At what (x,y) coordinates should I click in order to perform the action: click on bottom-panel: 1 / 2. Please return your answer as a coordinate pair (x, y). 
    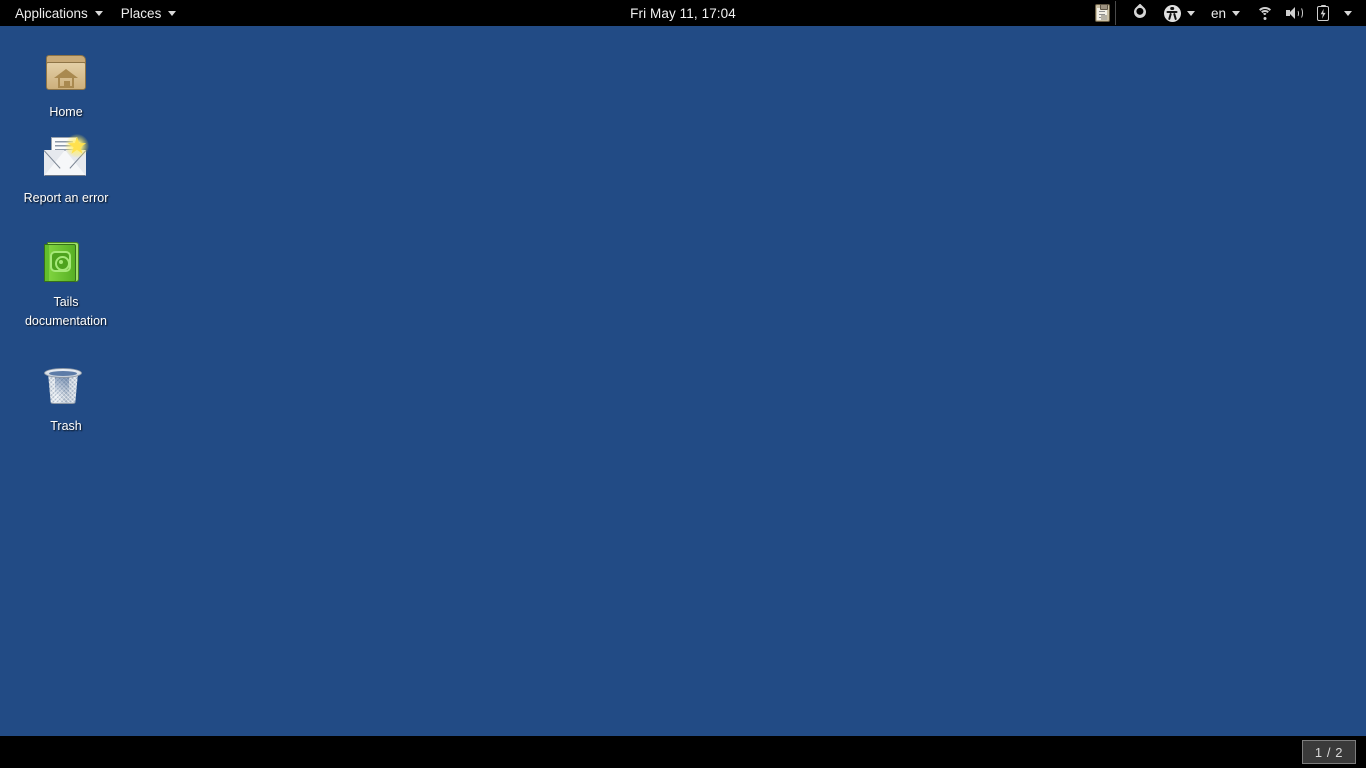
    Looking at the image, I should click on (683, 752).